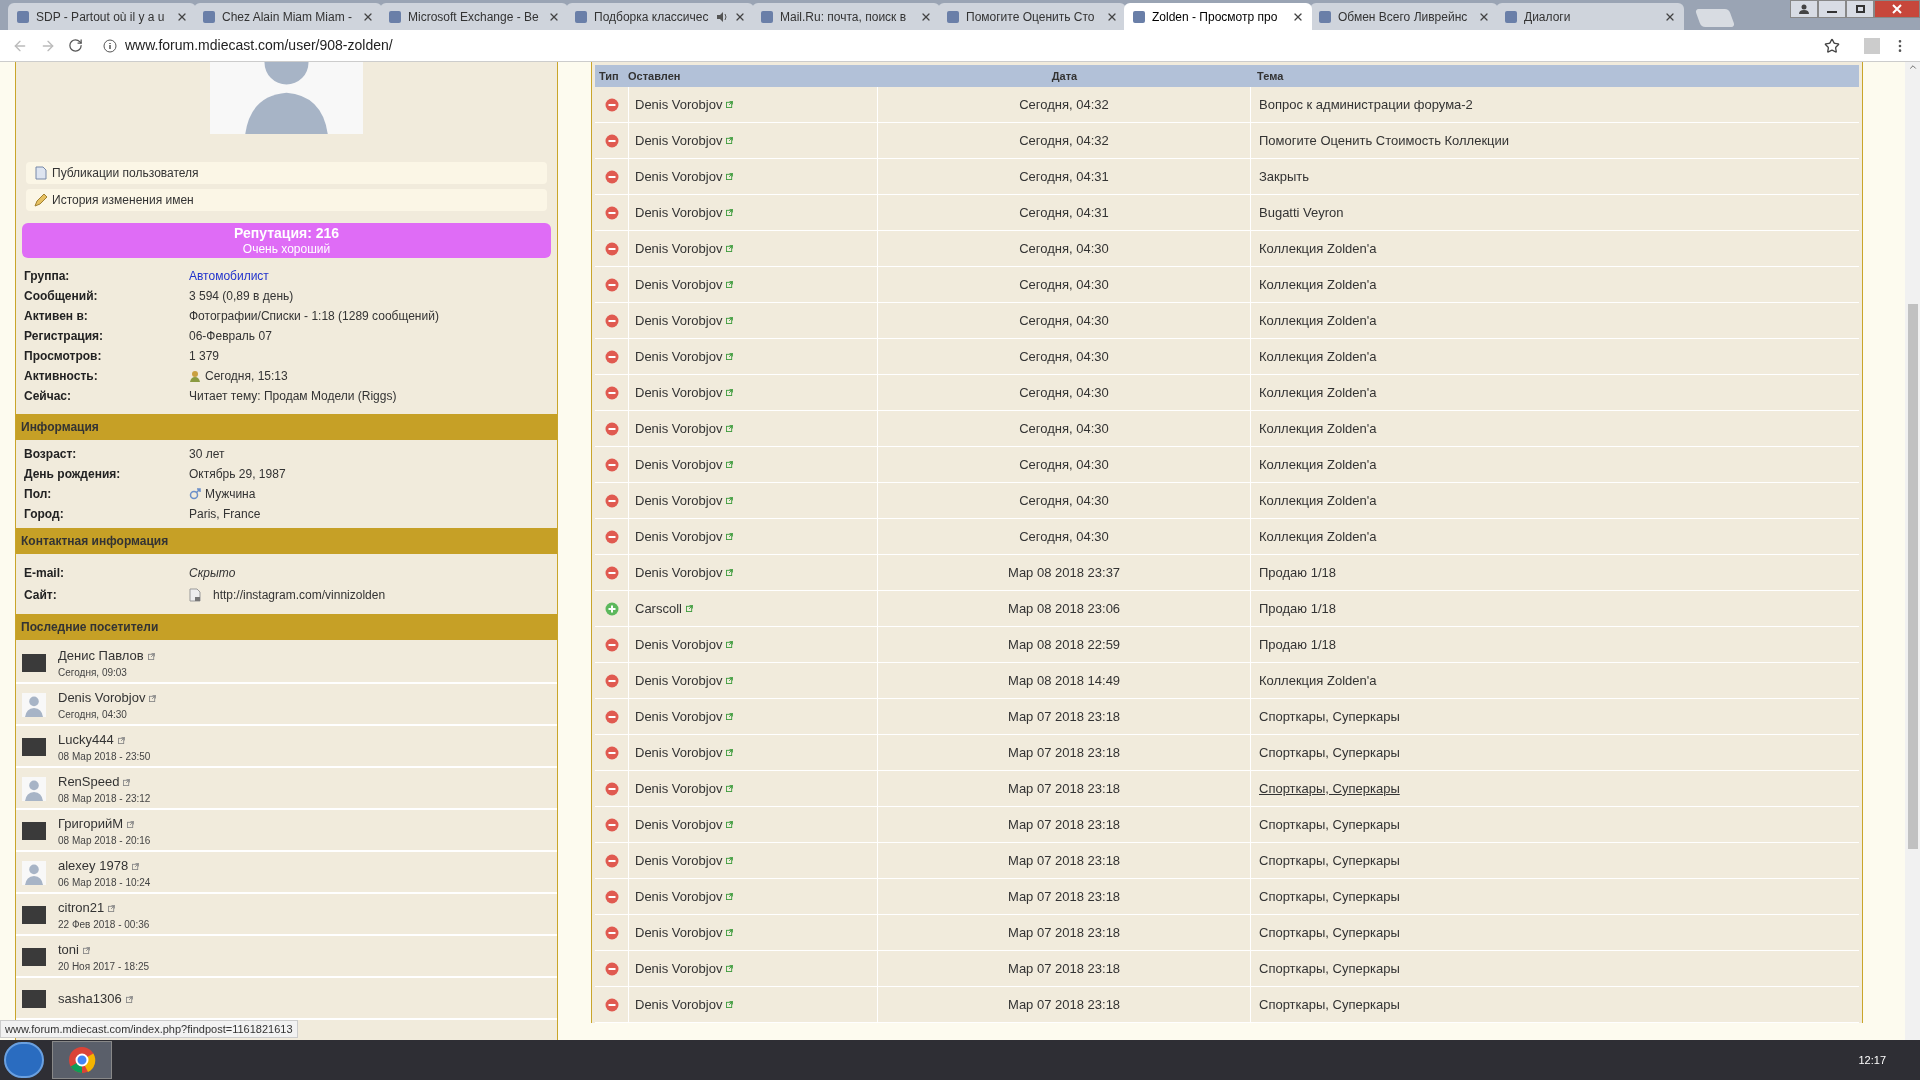 The image size is (1920, 1080). What do you see at coordinates (101, 655) in the screenshot?
I see `visitor-name: Денис Павлов` at bounding box center [101, 655].